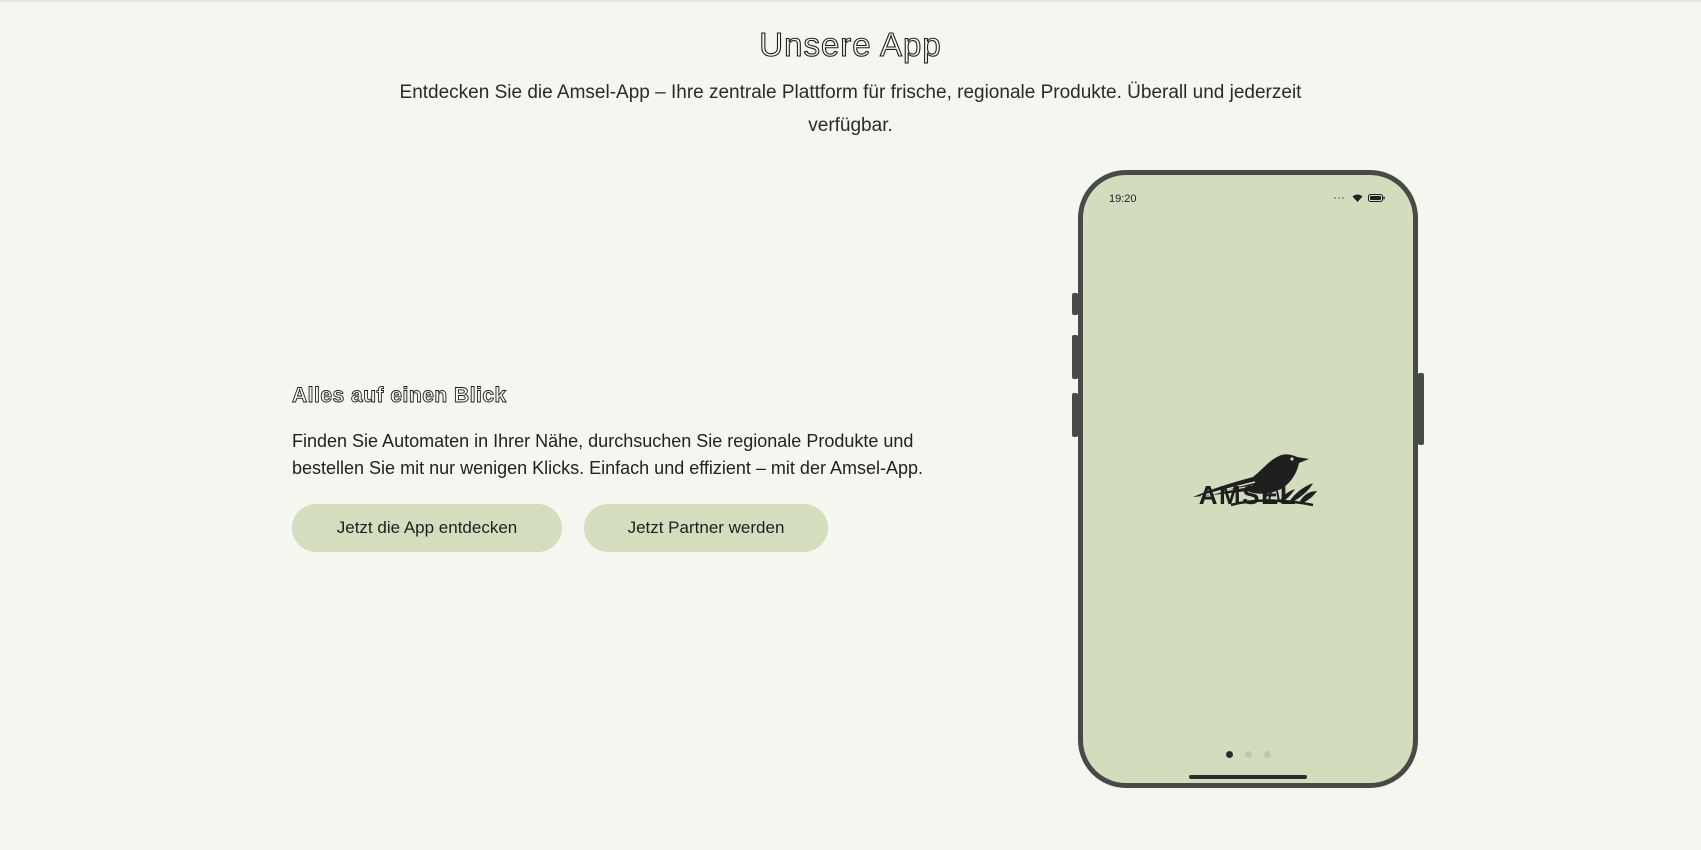 The width and height of the screenshot is (1701, 850). I want to click on carousel-dot-active, so click(1229, 754).